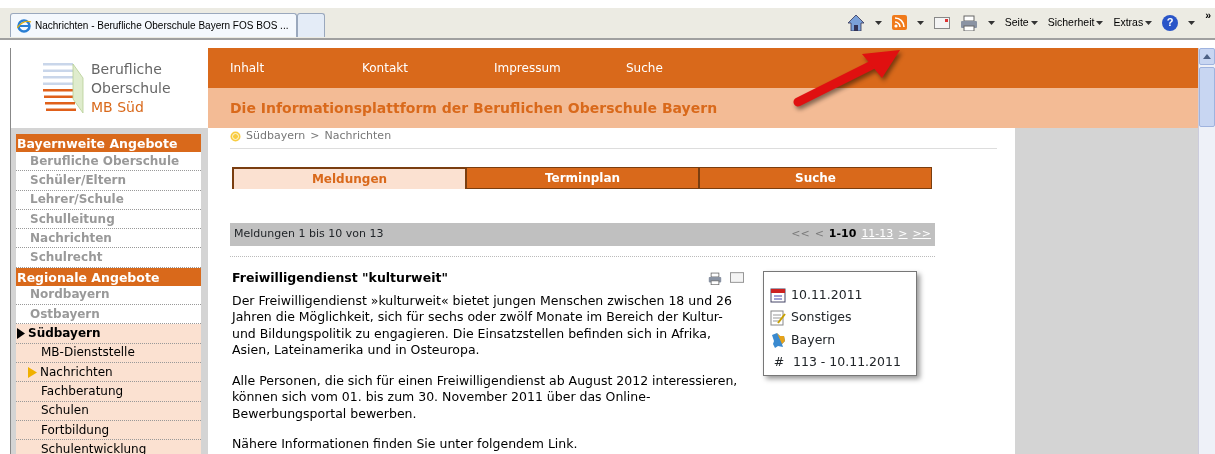 The height and width of the screenshot is (454, 1215). I want to click on sidebar-item: Schüler/Eltern, so click(108, 181).